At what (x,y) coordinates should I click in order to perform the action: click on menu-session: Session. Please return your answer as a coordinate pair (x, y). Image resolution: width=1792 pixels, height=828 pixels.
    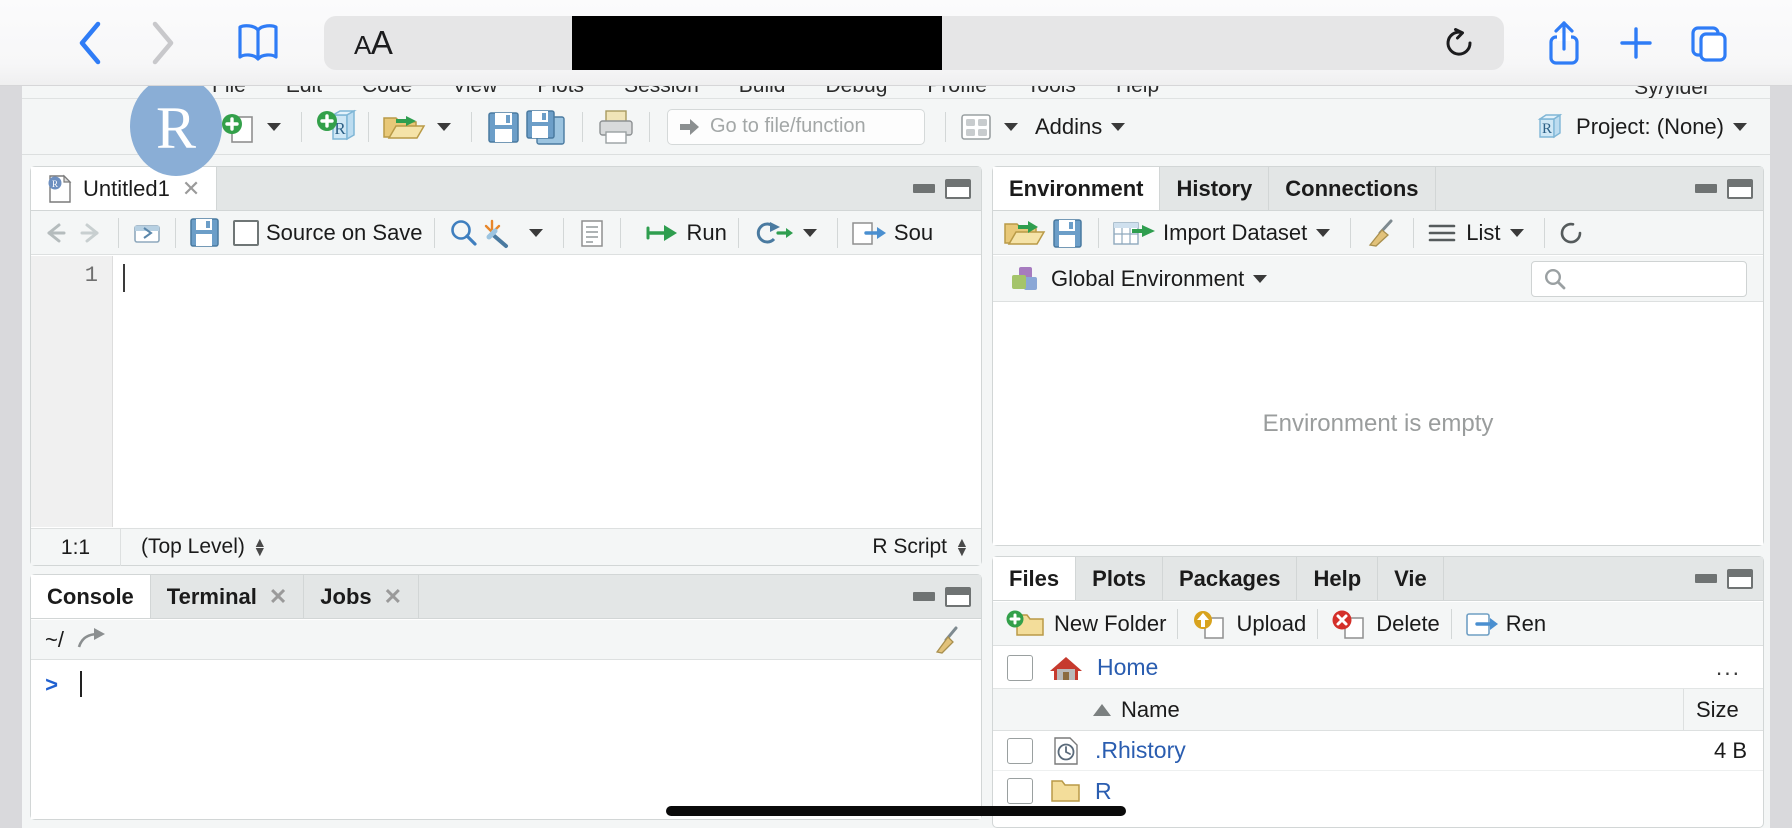
    Looking at the image, I should click on (661, 92).